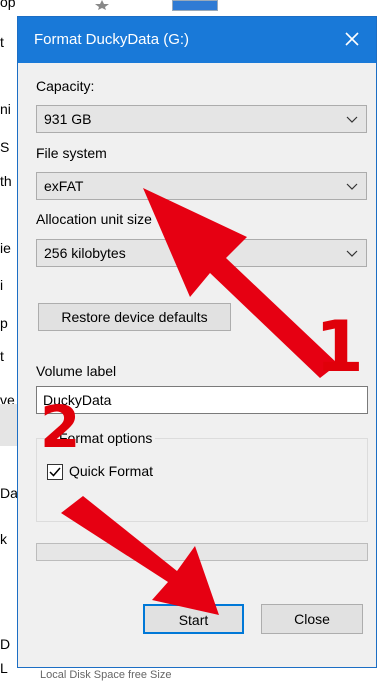 Image resolution: width=377 pixels, height=681 pixels. What do you see at coordinates (64, 186) in the screenshot?
I see `file-system-value: exFAT` at bounding box center [64, 186].